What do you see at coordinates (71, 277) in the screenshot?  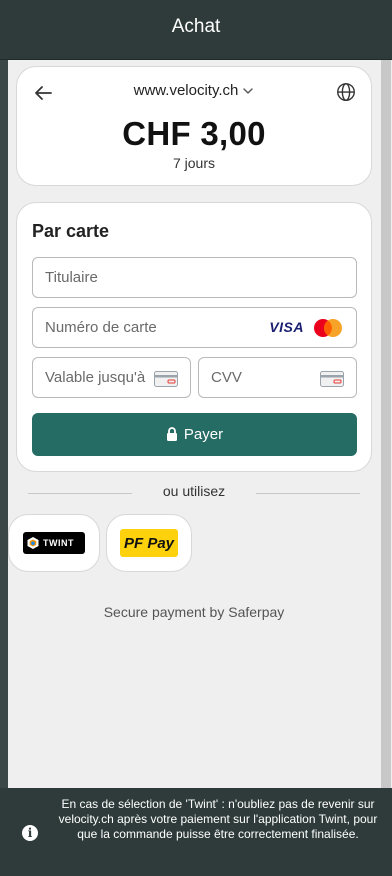 I see `cardholder-placeholder: Titulaire` at bounding box center [71, 277].